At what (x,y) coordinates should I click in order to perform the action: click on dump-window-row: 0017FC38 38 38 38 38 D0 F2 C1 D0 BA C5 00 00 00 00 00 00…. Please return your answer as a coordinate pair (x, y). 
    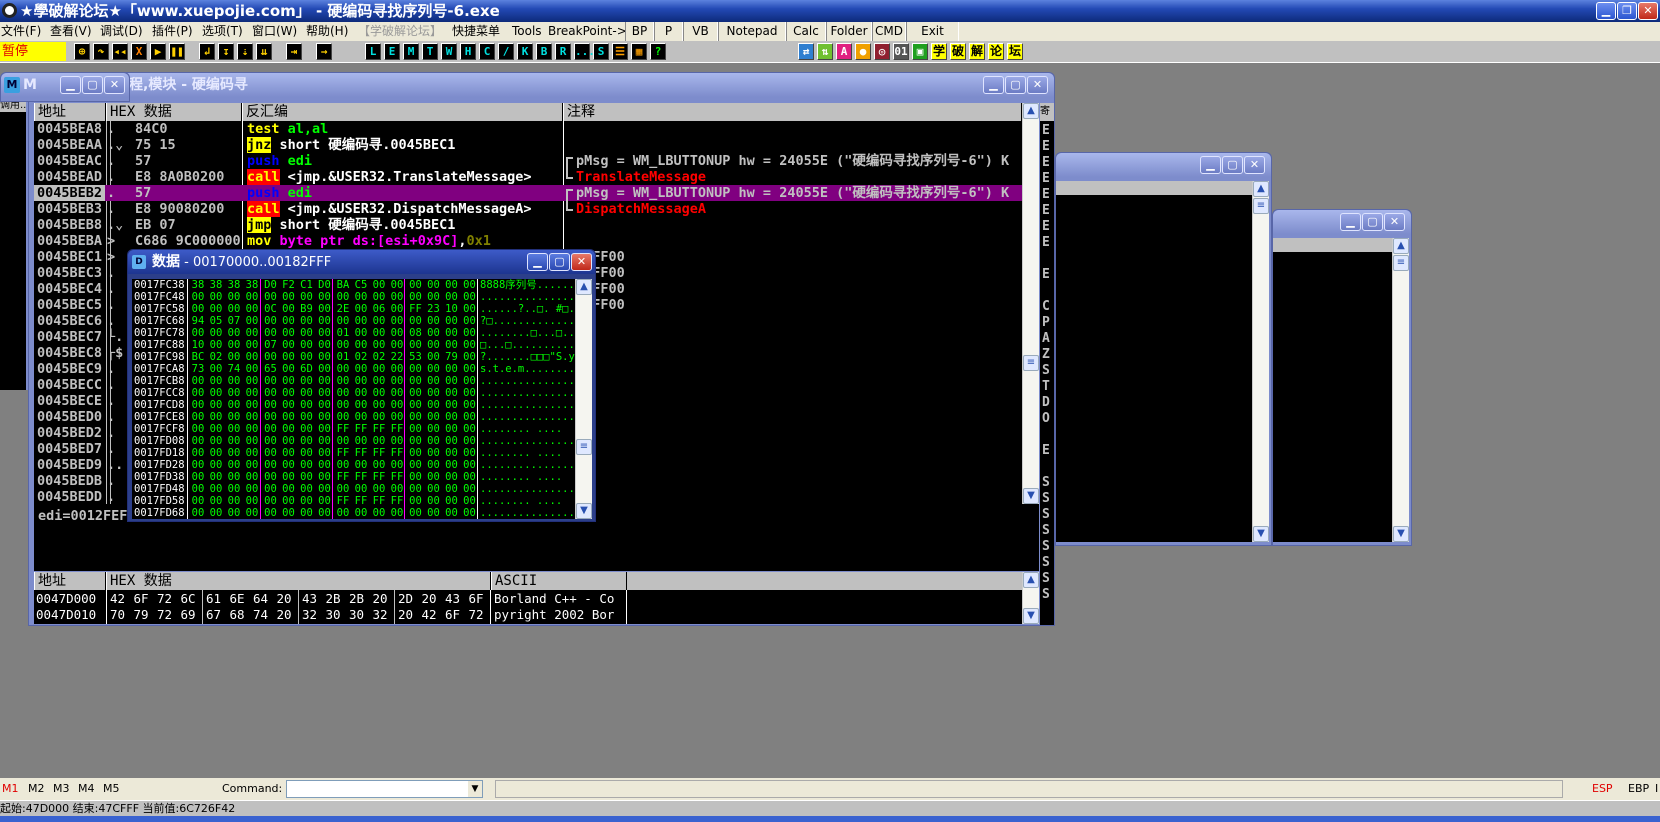
    Looking at the image, I should click on (353, 285).